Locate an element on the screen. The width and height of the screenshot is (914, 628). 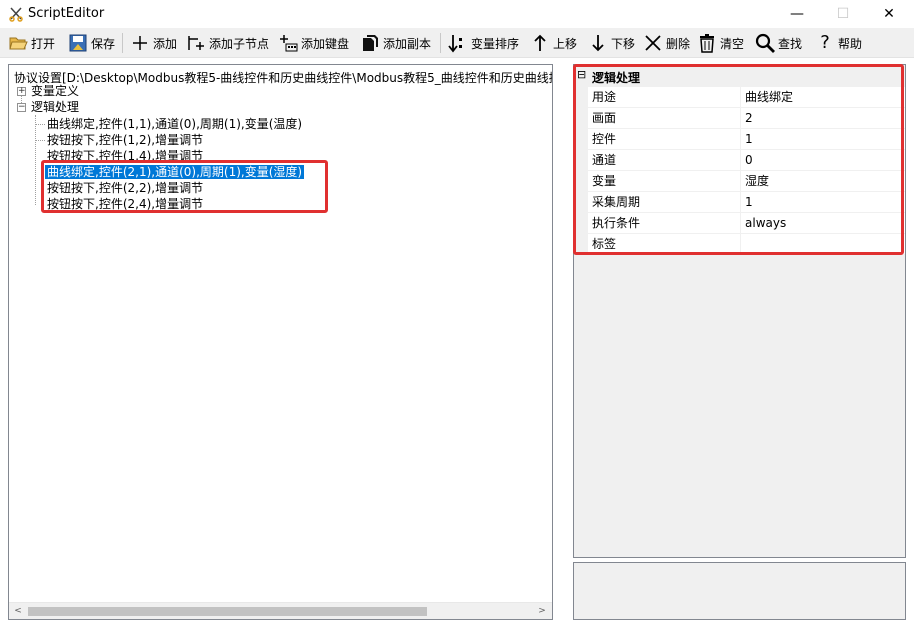
tree-node-logic-label: 逻辑处理 is located at coordinates (55, 107).